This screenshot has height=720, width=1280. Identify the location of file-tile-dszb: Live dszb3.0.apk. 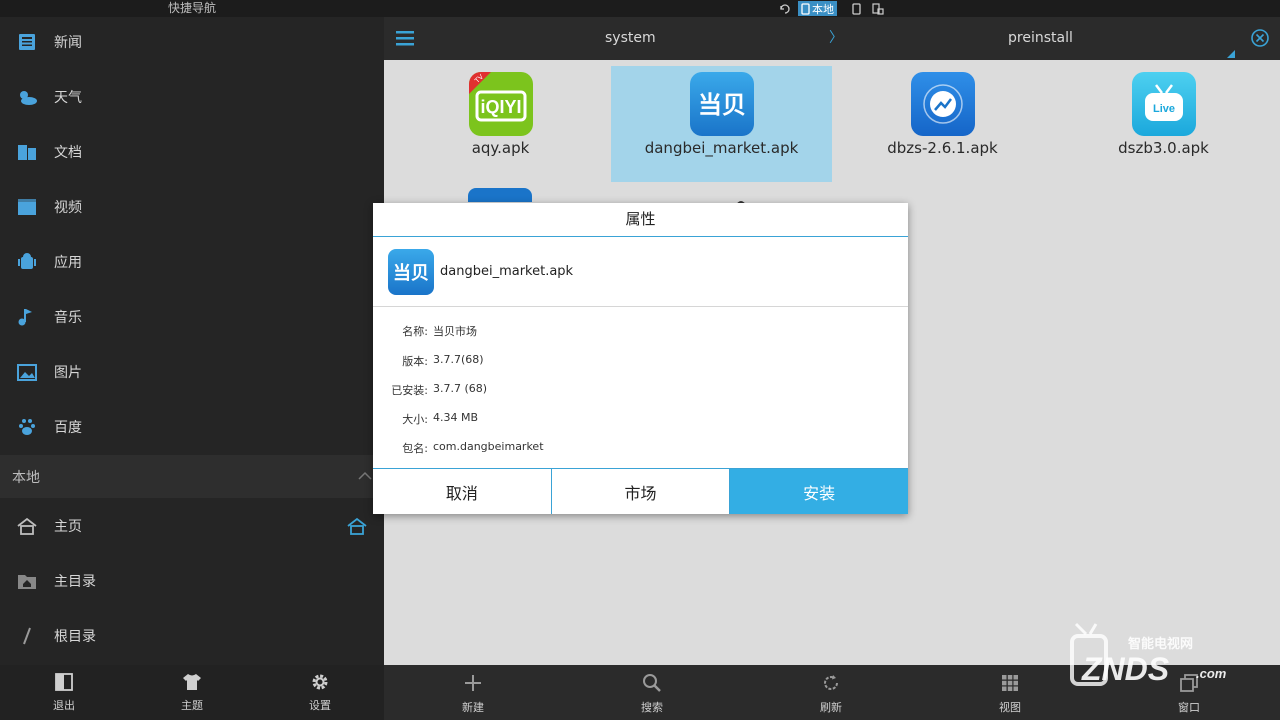
(1163, 124).